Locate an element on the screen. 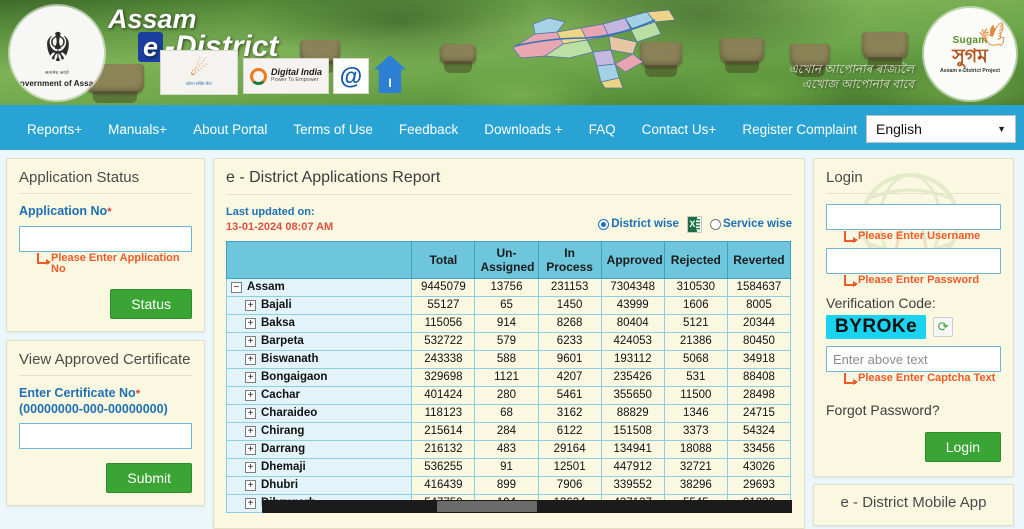  col-header-rejected: Rejected is located at coordinates (695, 259).